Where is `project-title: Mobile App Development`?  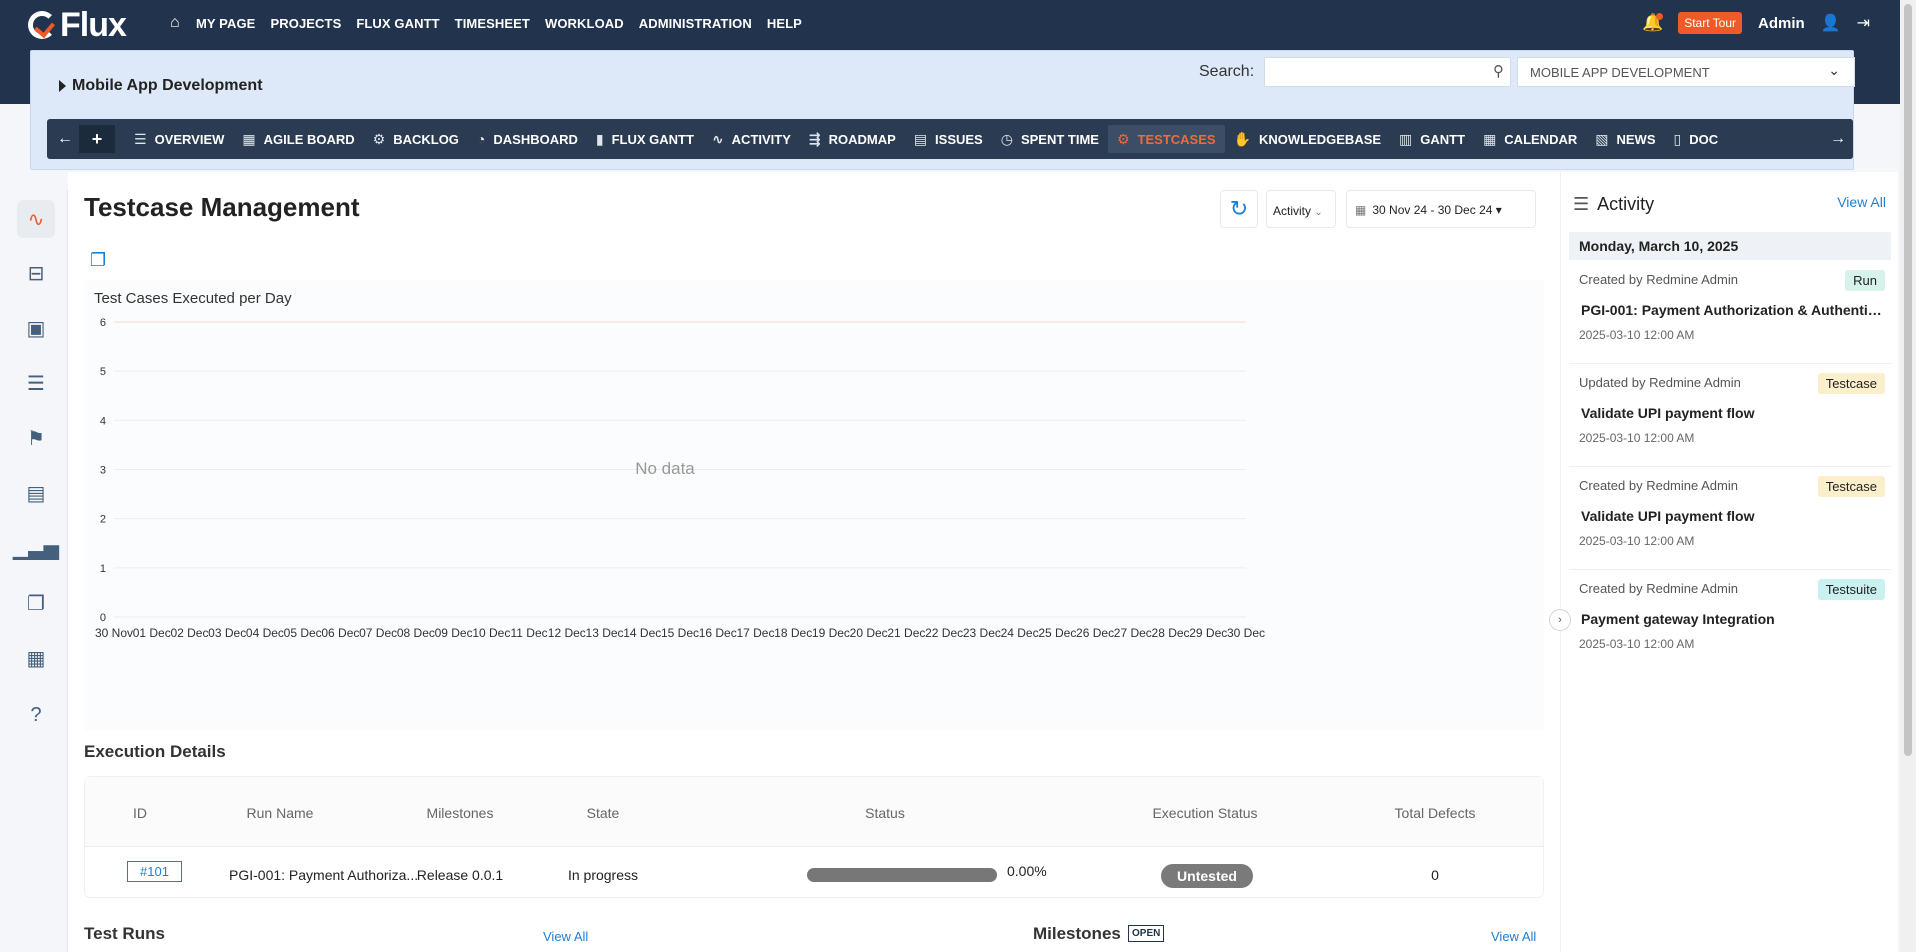
project-title: Mobile App Development is located at coordinates (161, 86).